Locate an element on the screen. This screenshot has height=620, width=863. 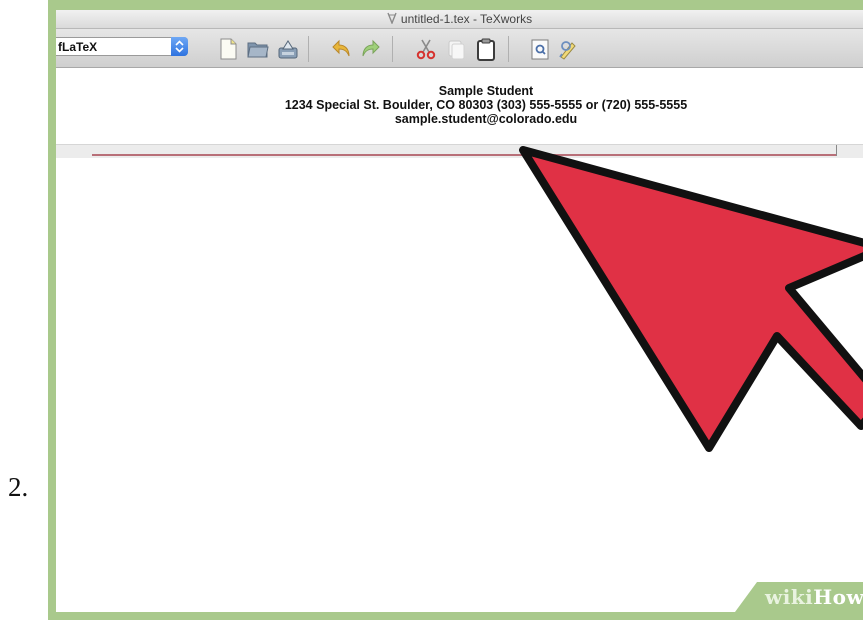
wikihow-watermark: wikiHow is located at coordinates (799, 597).